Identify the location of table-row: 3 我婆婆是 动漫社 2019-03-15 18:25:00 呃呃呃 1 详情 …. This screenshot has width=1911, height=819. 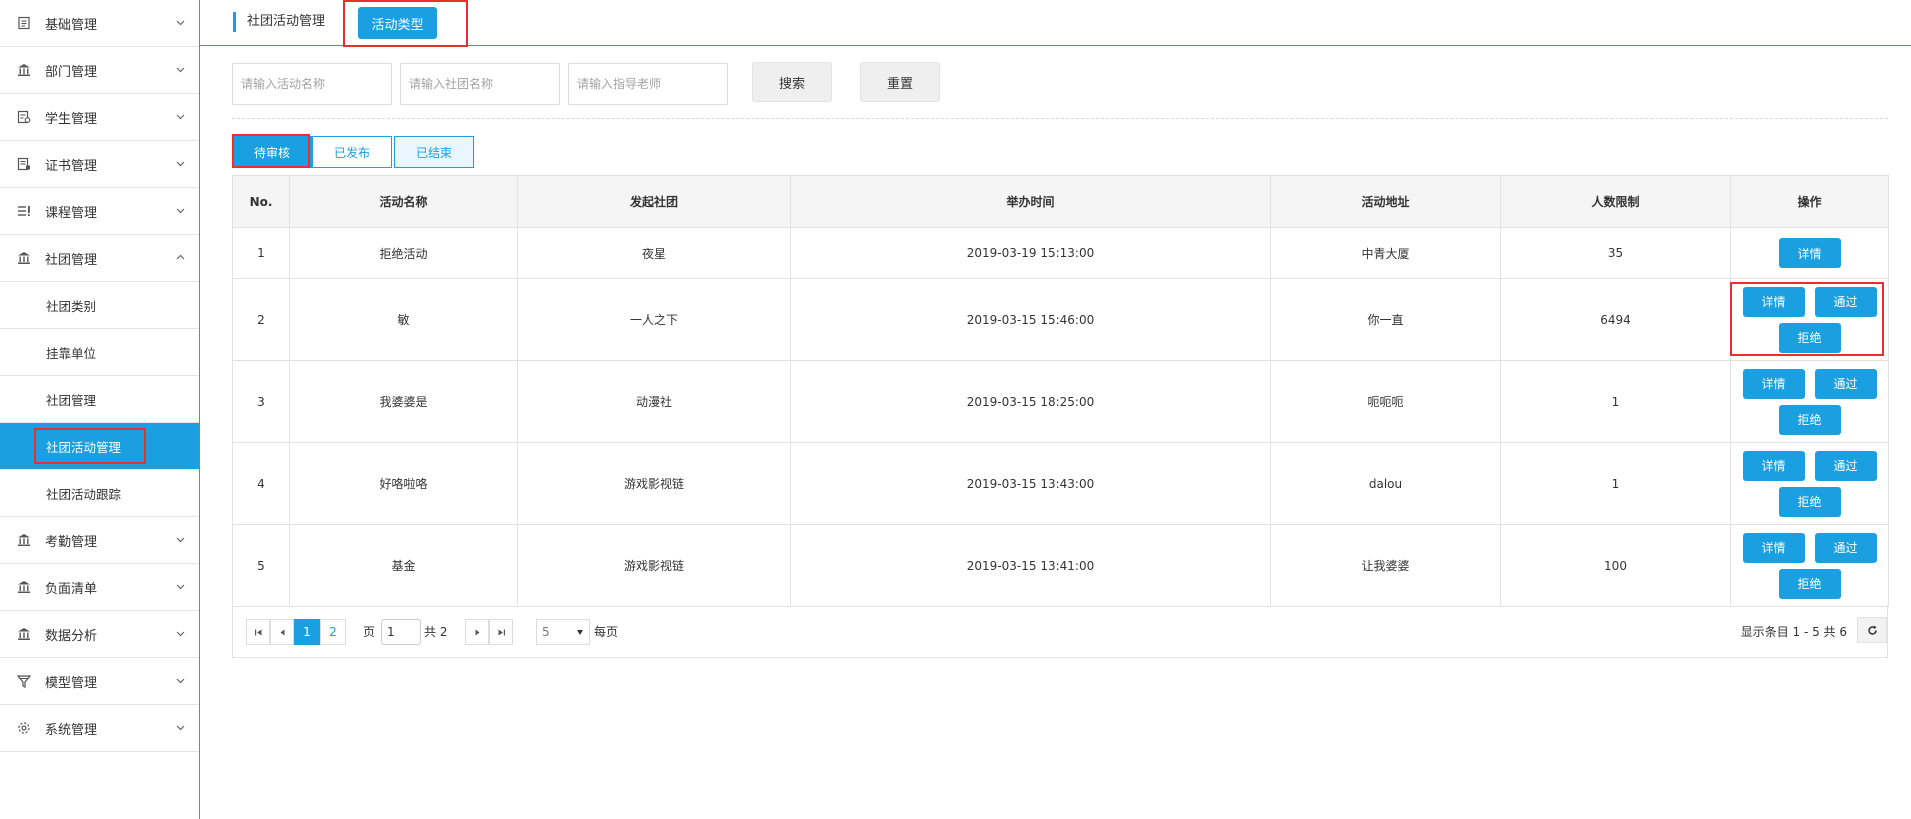
(1060, 401).